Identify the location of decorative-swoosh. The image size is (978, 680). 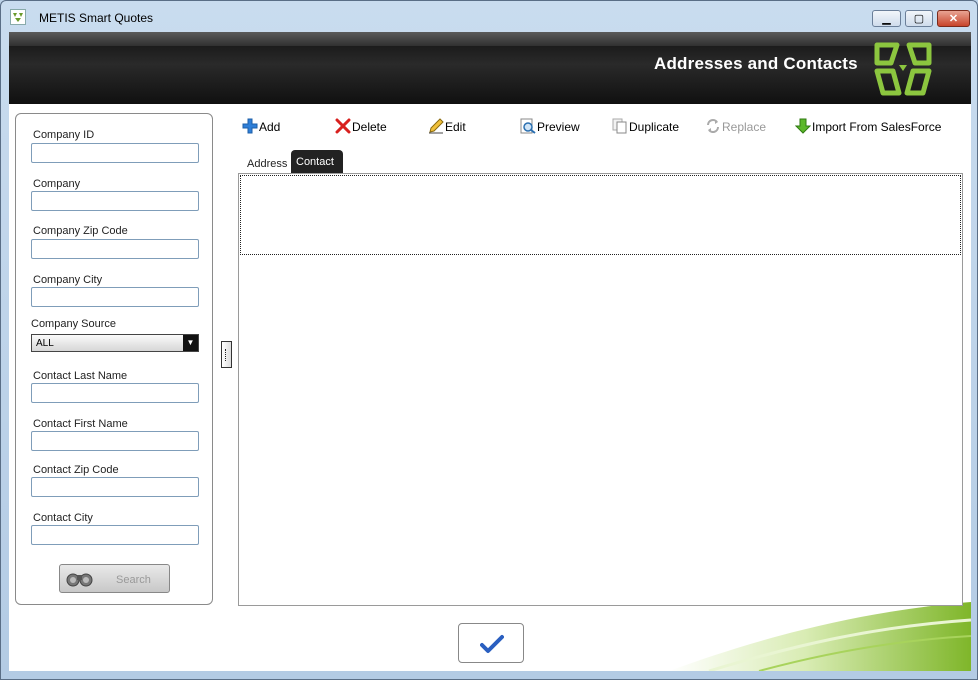
(820, 636).